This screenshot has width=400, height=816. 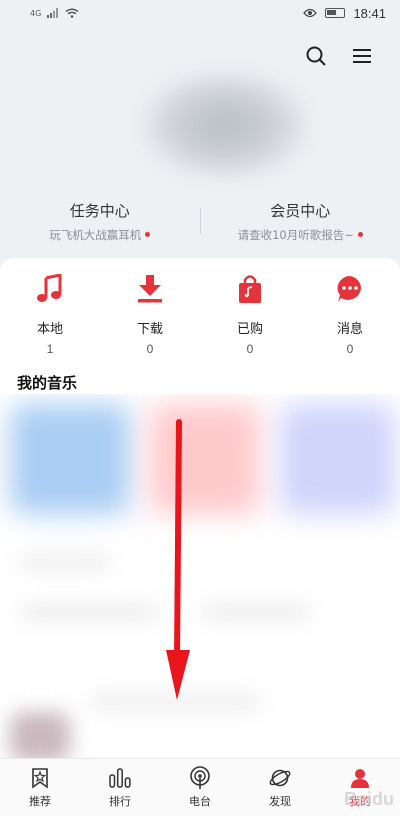 What do you see at coordinates (250, 349) in the screenshot?
I see `quick-count-purchased: 0` at bounding box center [250, 349].